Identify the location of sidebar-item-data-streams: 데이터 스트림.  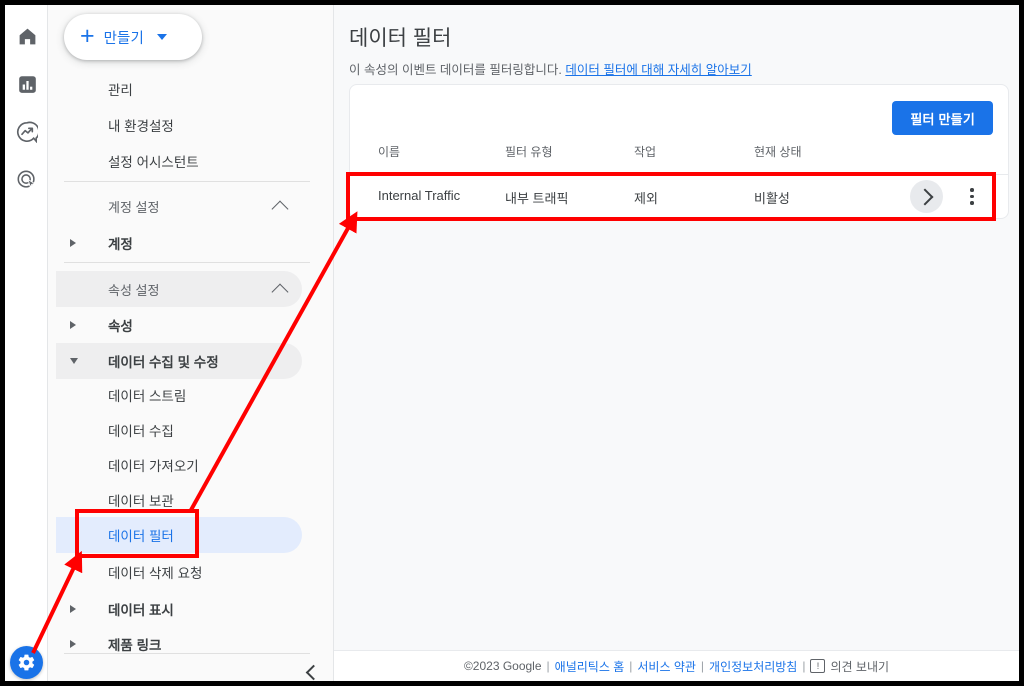
(179, 395).